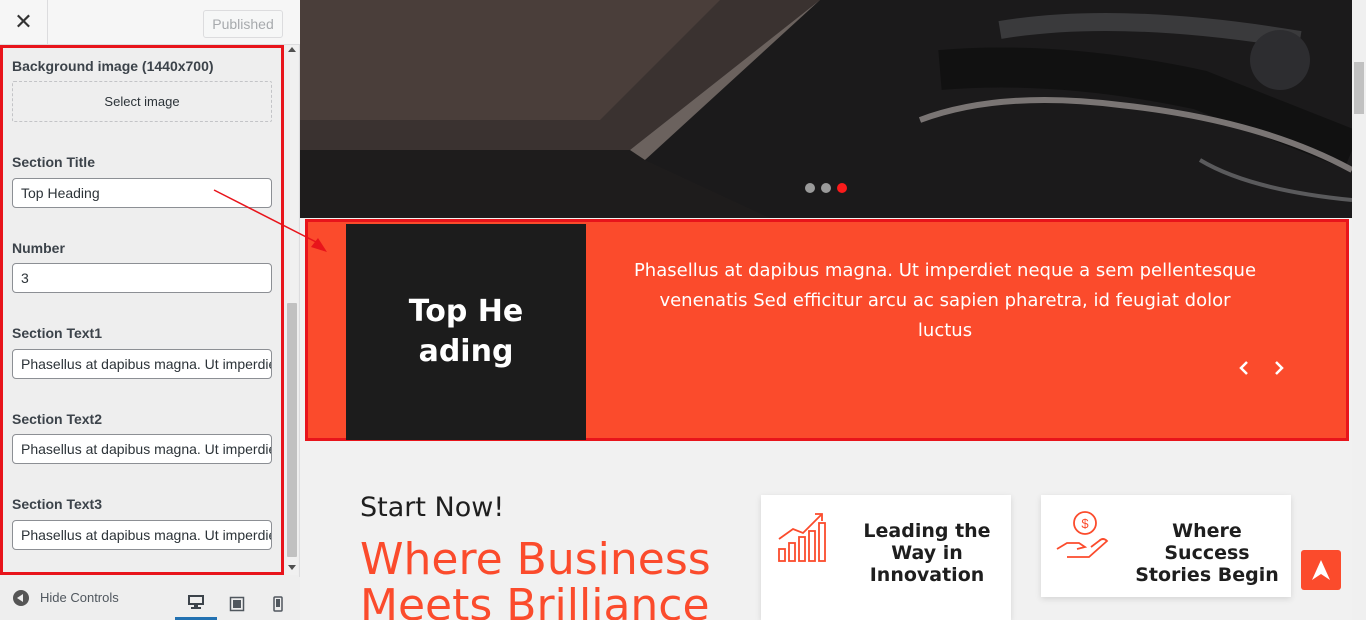  I want to click on section-heading: Top Heading, so click(466, 331).